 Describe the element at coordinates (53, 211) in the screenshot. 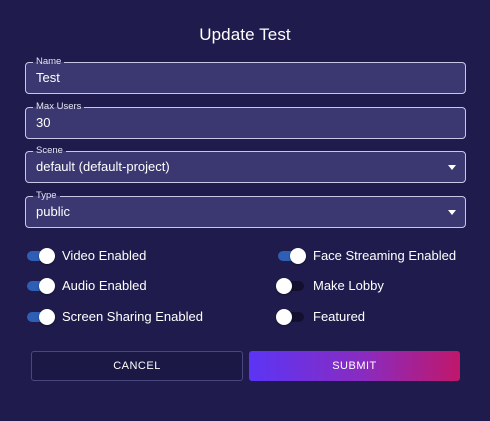

I see `type-select-value: public` at that location.